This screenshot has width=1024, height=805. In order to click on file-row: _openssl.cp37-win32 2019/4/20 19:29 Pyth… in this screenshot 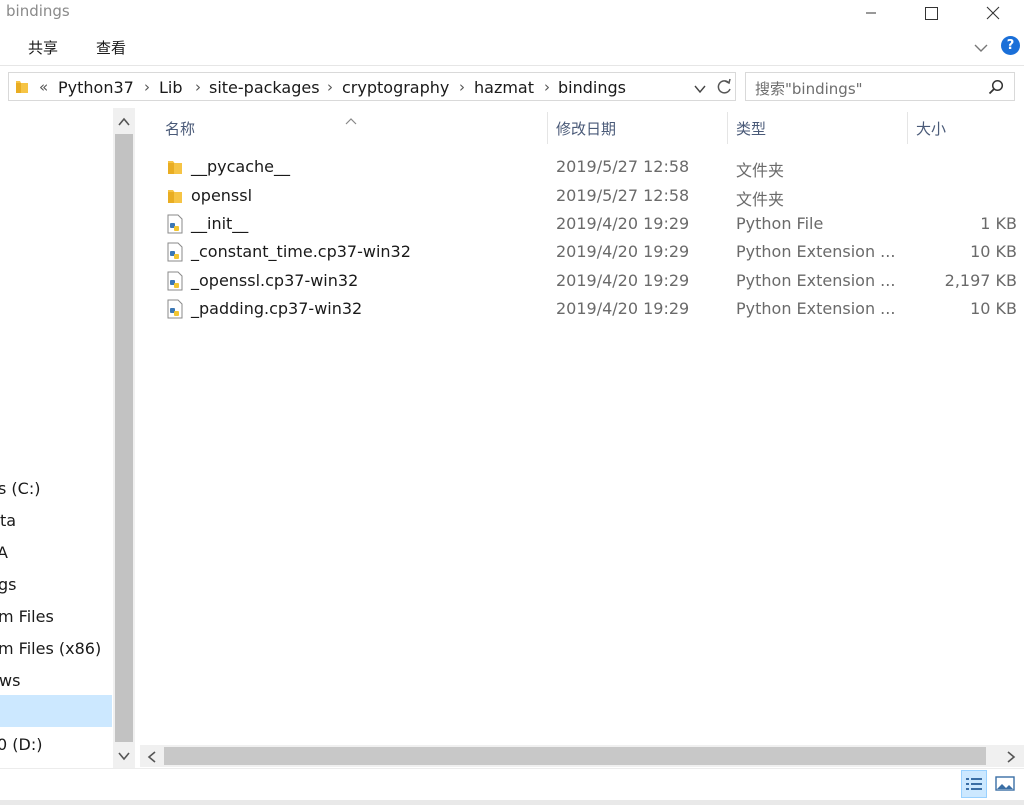, I will do `click(587, 281)`.